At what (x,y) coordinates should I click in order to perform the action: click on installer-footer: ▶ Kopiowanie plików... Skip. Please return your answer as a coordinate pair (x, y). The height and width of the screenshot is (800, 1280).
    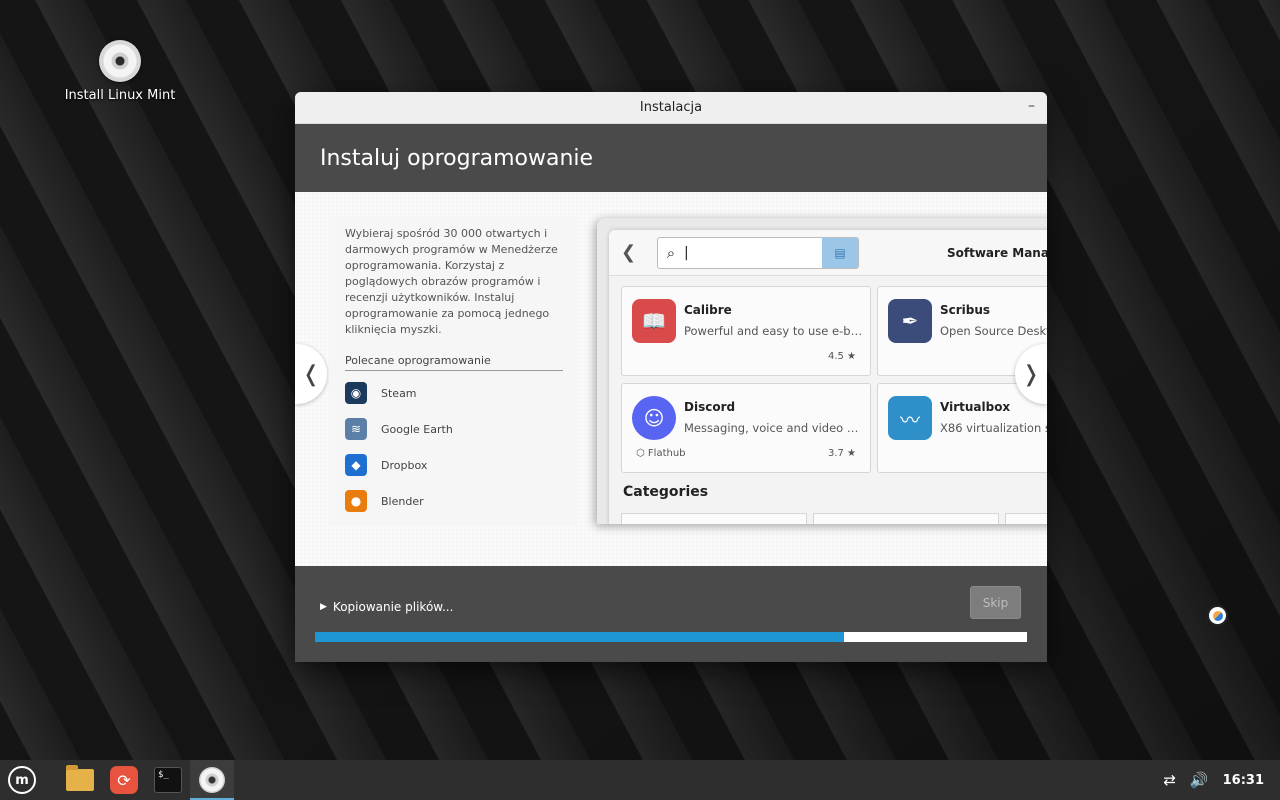
    Looking at the image, I should click on (671, 614).